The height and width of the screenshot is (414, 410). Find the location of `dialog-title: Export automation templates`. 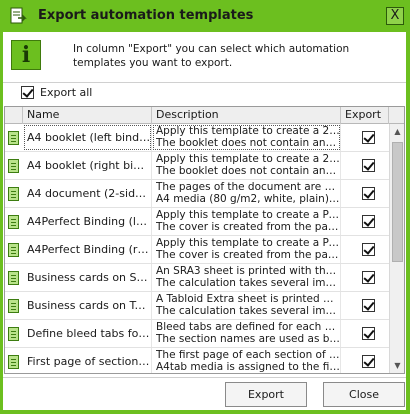

dialog-title: Export automation templates is located at coordinates (146, 15).